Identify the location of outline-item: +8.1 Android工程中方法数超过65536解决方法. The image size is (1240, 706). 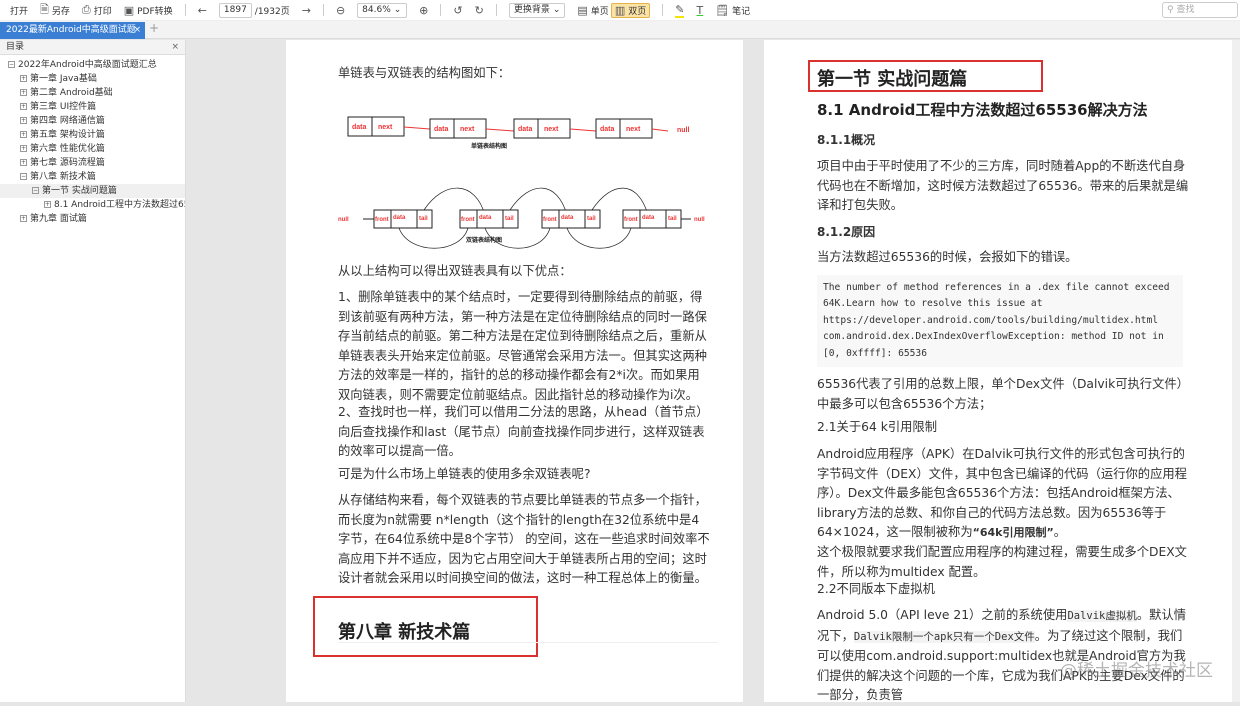
(92, 205).